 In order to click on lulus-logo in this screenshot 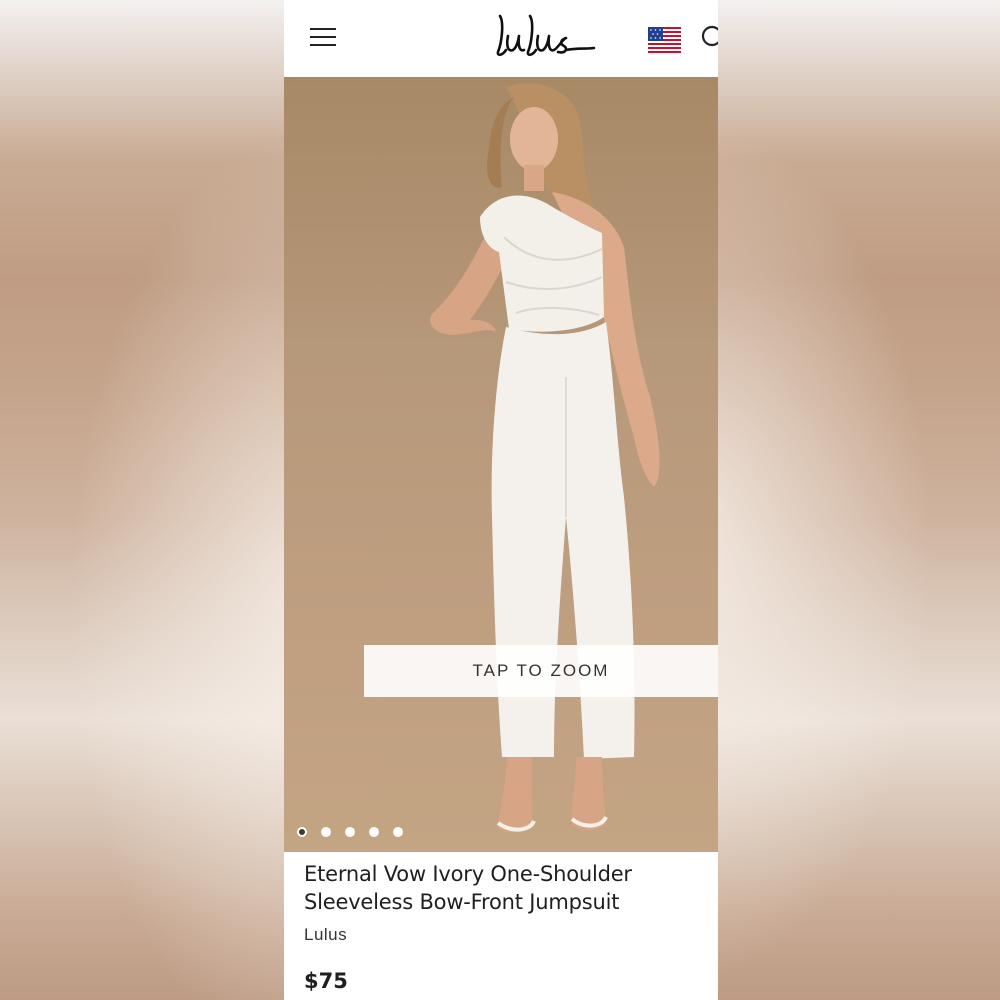, I will do `click(549, 35)`.